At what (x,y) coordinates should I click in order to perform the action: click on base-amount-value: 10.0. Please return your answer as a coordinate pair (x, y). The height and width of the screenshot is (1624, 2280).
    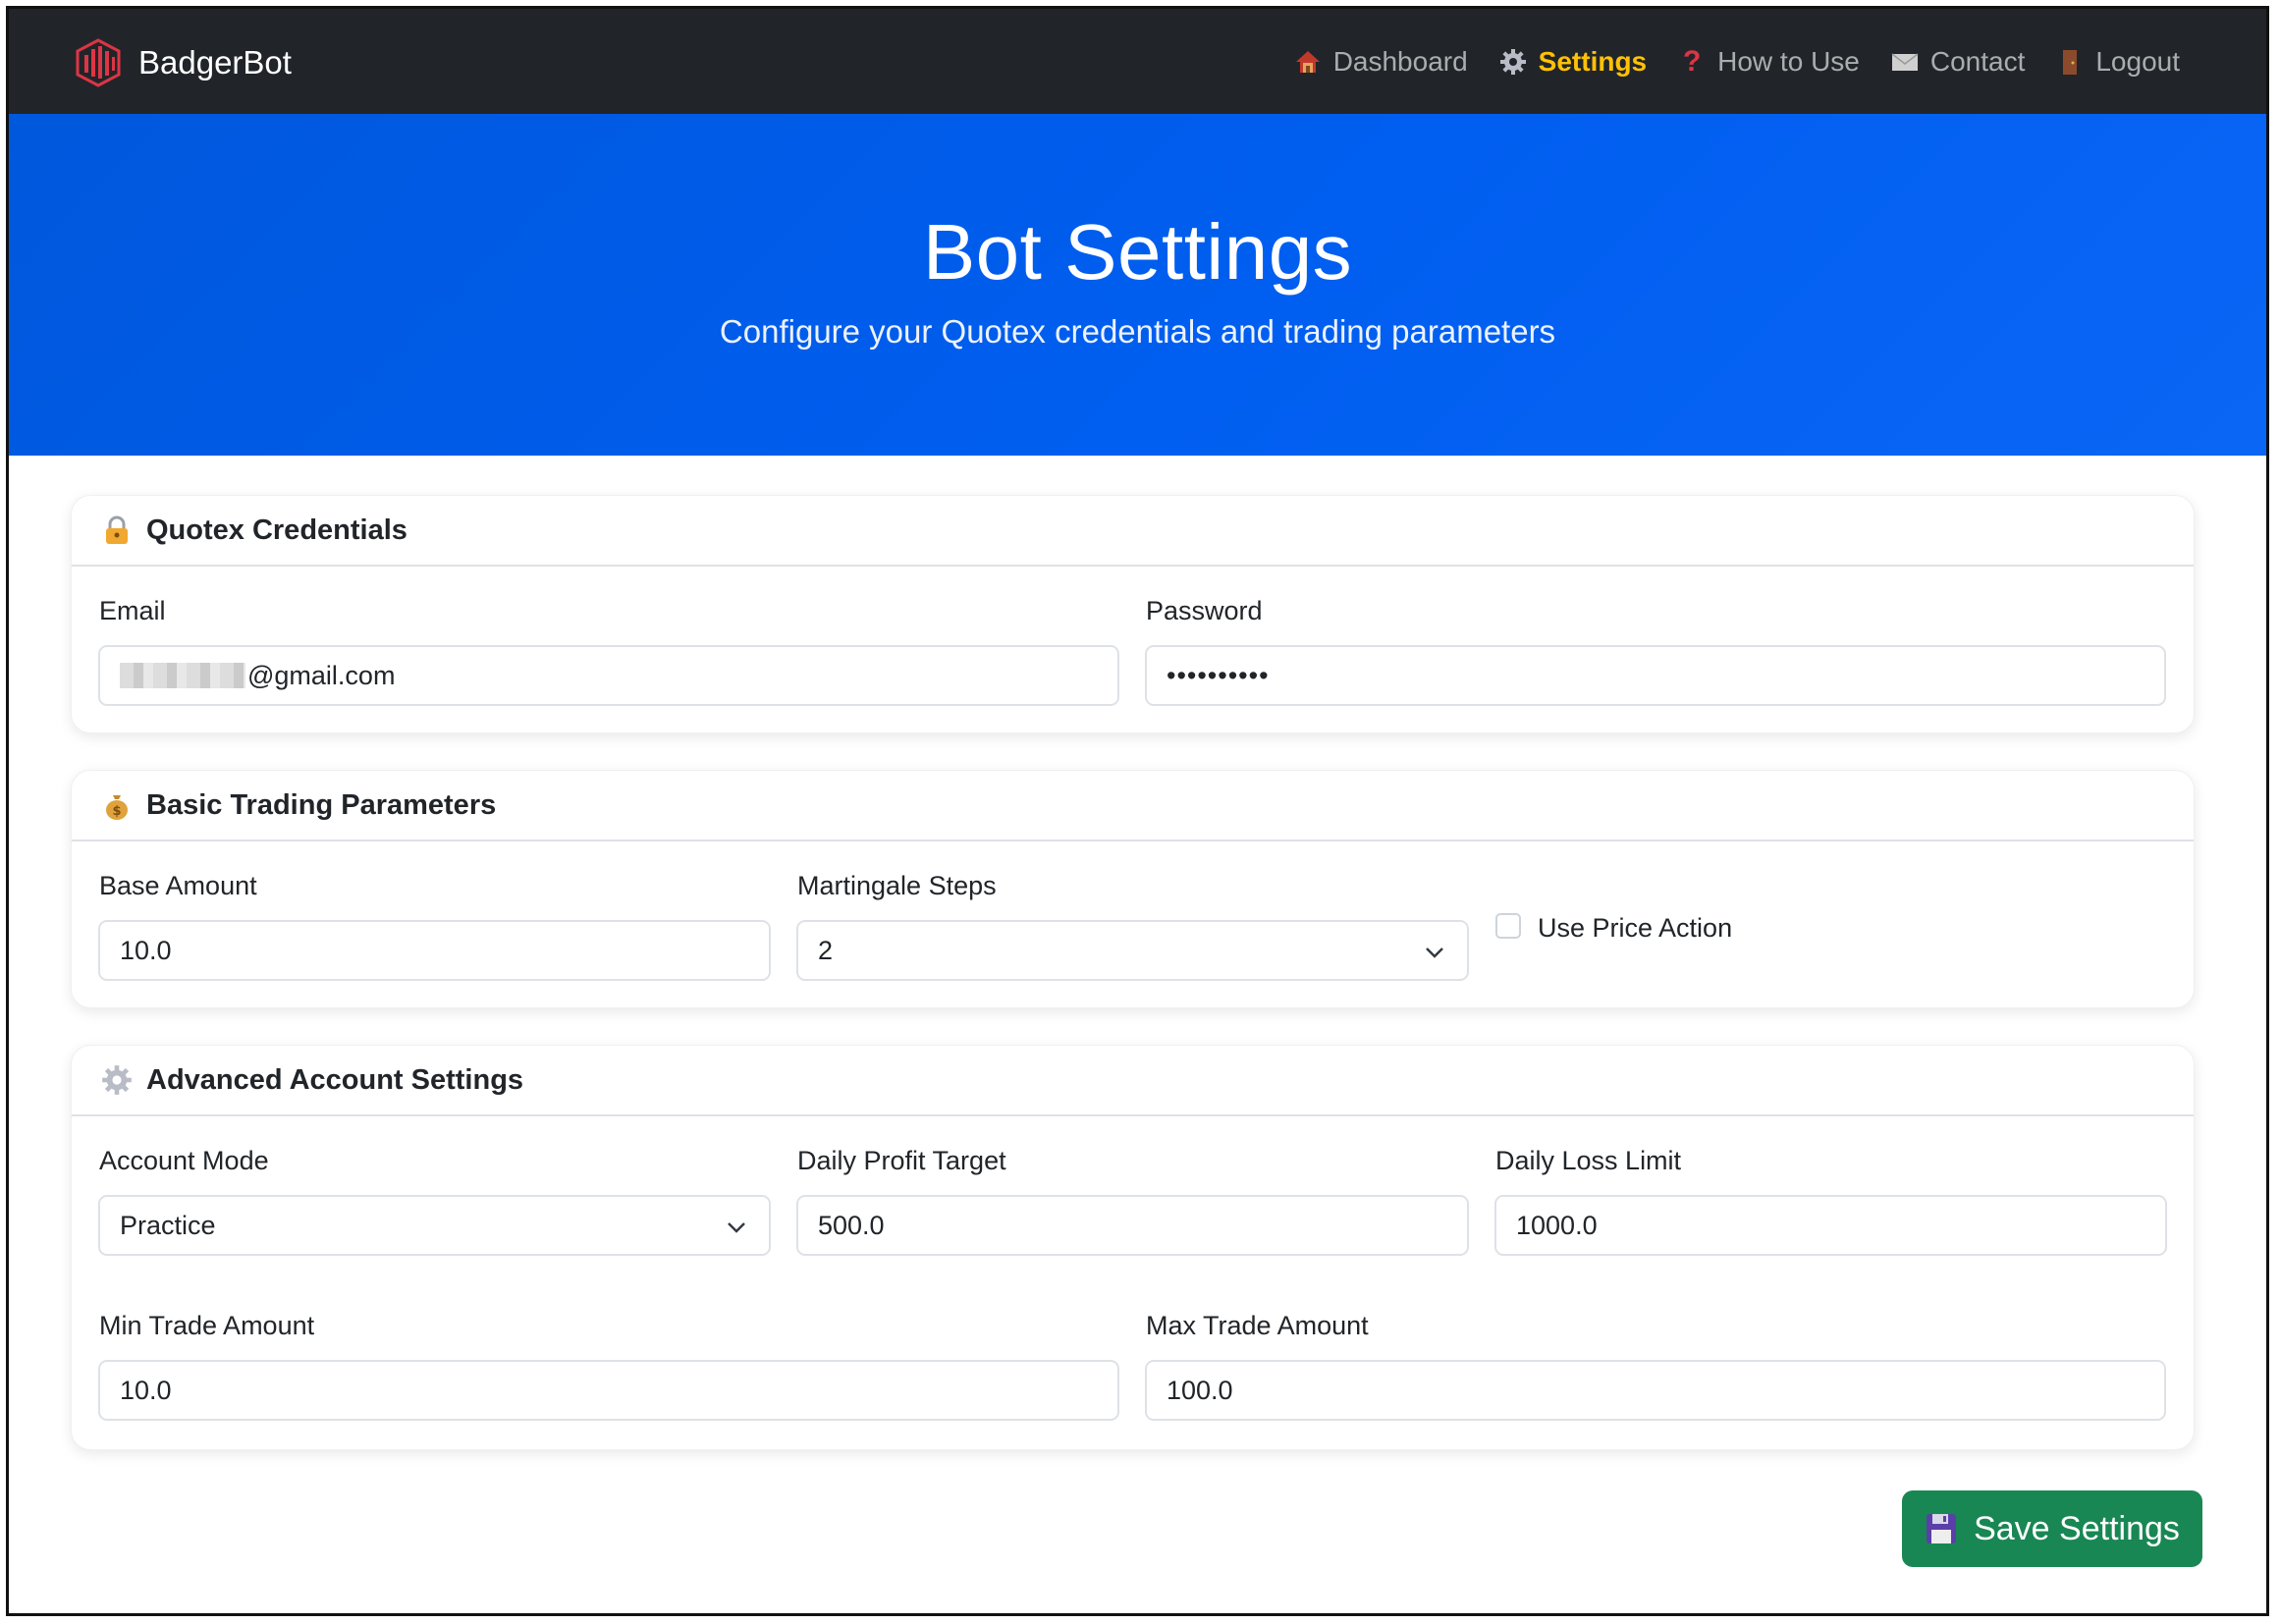
    Looking at the image, I should click on (146, 950).